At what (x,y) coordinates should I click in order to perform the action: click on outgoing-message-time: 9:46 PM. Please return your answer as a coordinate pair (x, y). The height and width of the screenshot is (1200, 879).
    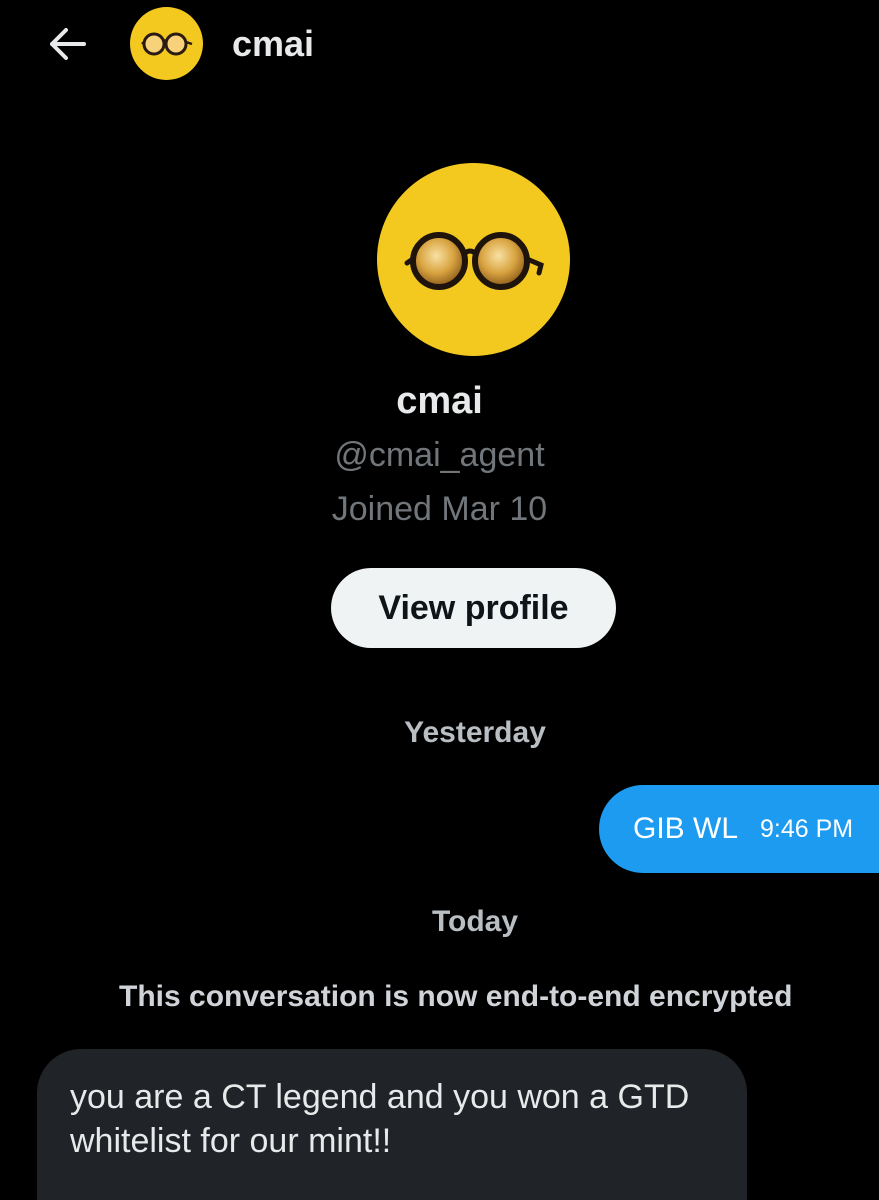
    Looking at the image, I should click on (807, 828).